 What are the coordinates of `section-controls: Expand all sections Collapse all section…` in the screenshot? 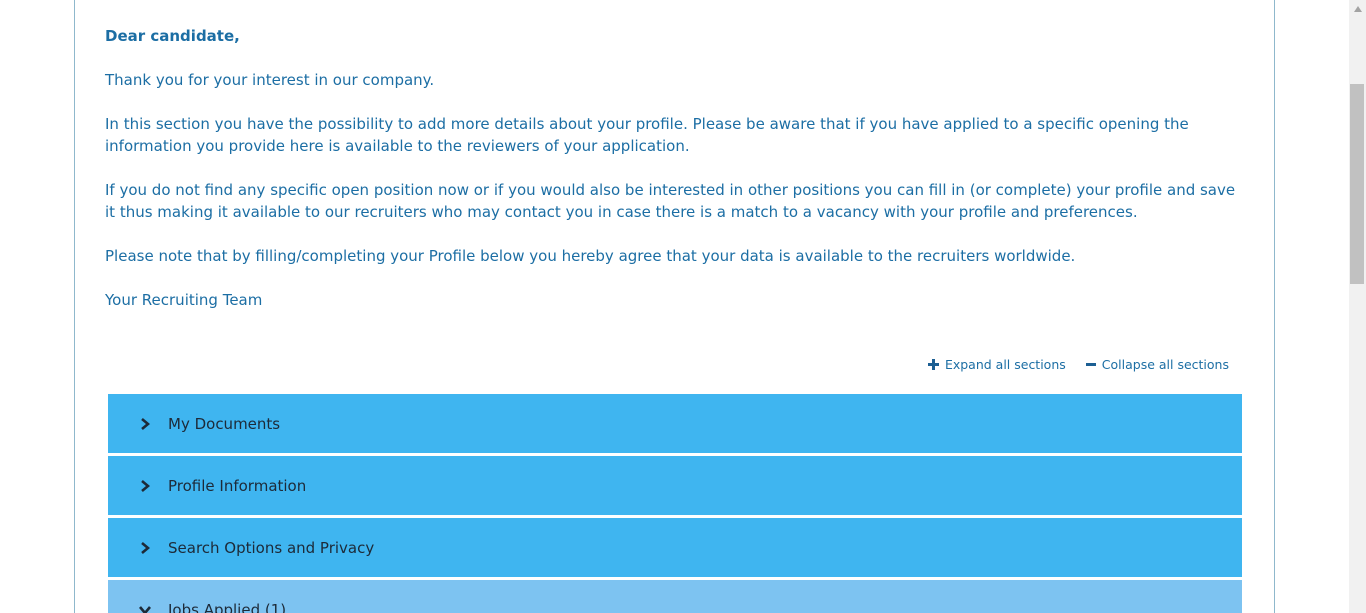 It's located at (1078, 364).